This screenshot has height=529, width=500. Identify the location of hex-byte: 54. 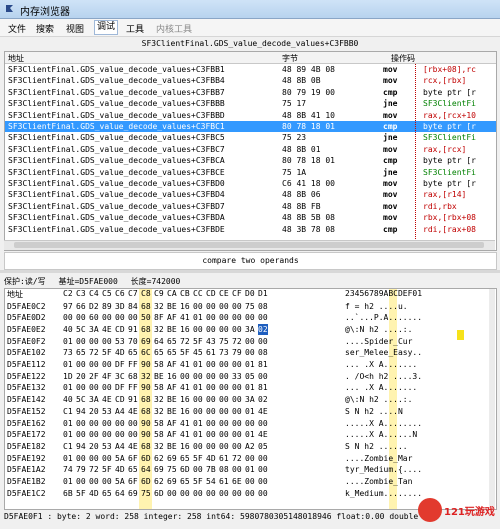
(211, 481).